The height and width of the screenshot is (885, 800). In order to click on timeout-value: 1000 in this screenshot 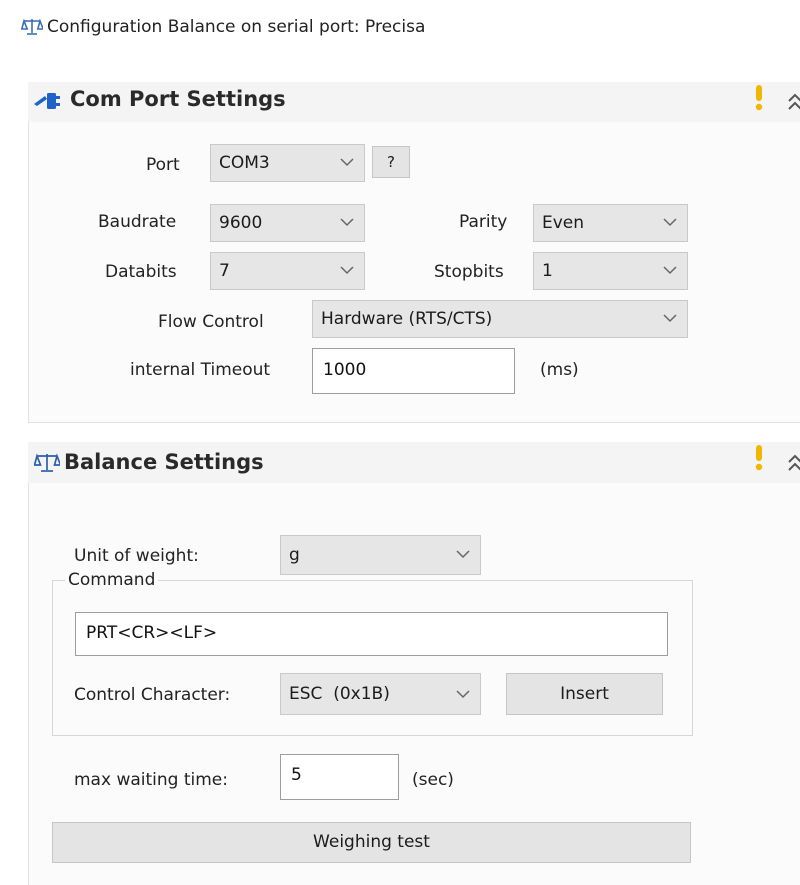, I will do `click(345, 370)`.